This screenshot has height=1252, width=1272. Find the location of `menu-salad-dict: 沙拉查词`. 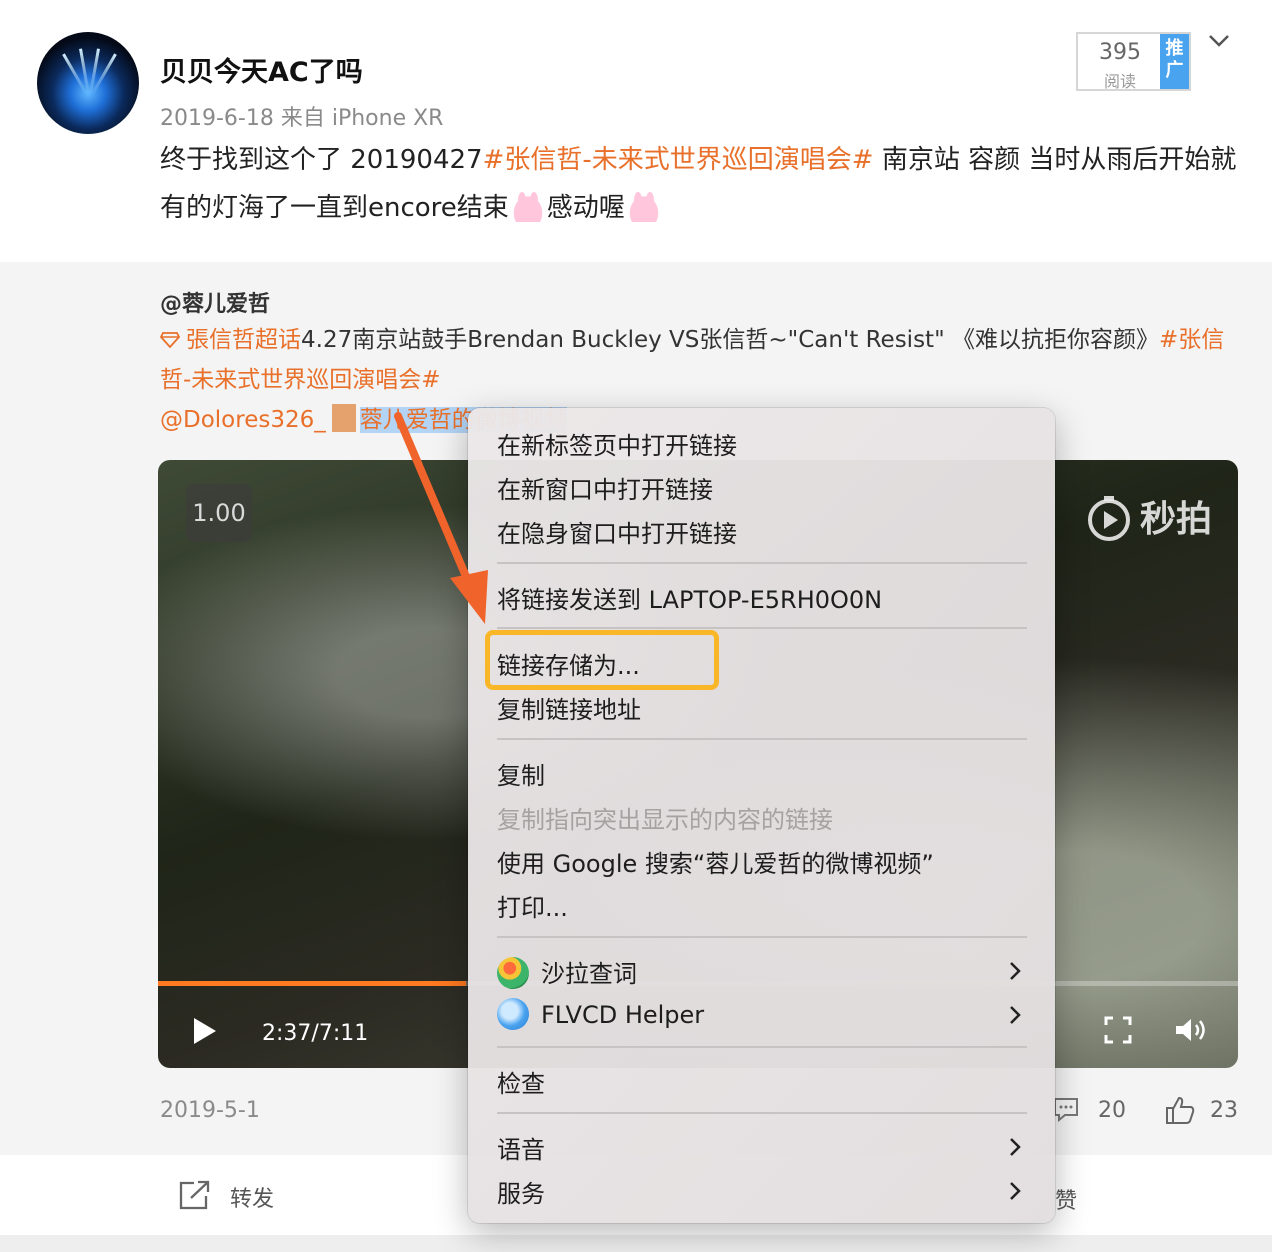

menu-salad-dict: 沙拉查词 is located at coordinates (567, 971).